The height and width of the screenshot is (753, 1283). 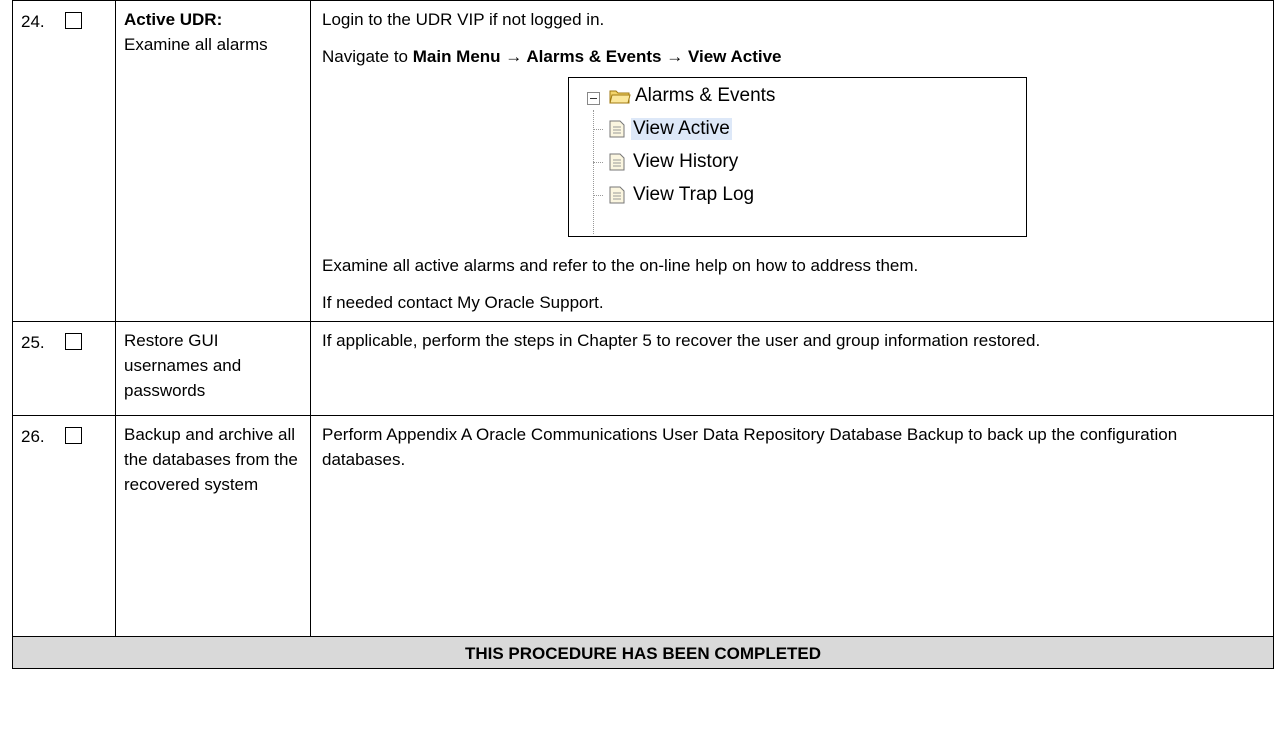 What do you see at coordinates (33, 342) in the screenshot?
I see `step-number: 25.` at bounding box center [33, 342].